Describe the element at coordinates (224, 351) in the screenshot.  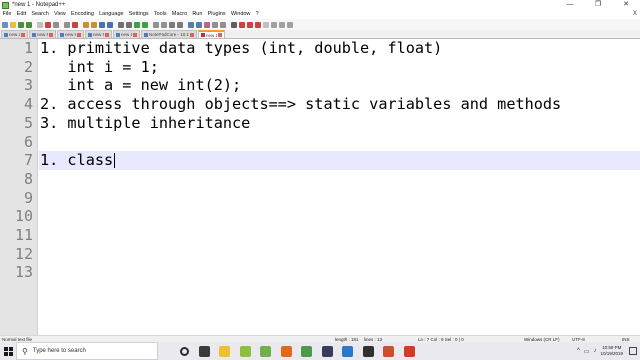
I see `file-explorer-icon` at that location.